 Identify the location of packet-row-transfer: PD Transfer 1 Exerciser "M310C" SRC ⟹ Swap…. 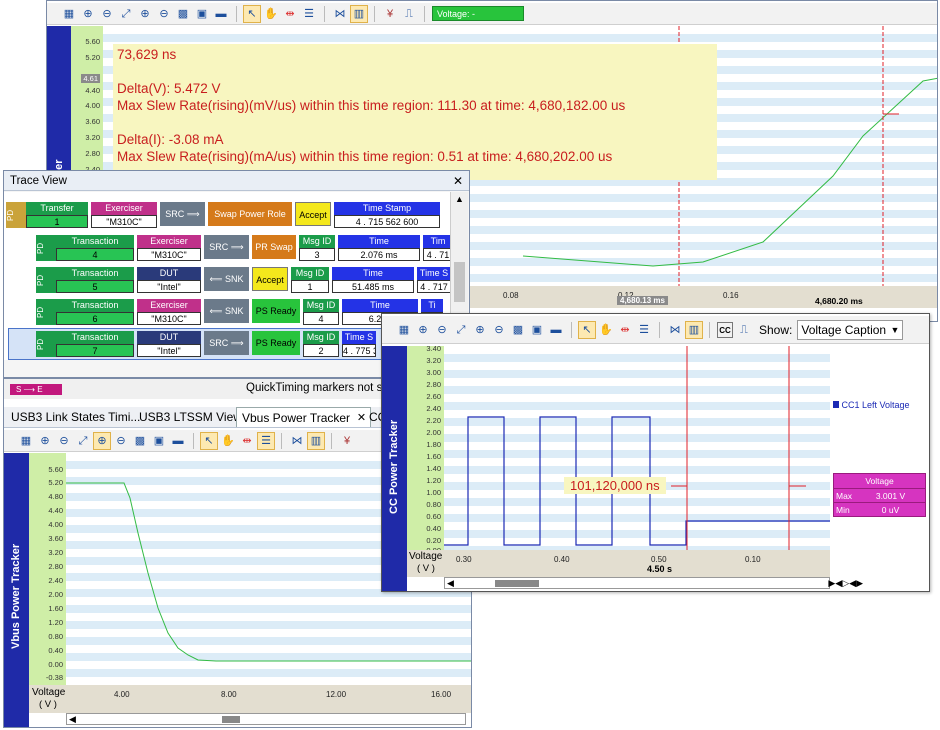
(224, 216).